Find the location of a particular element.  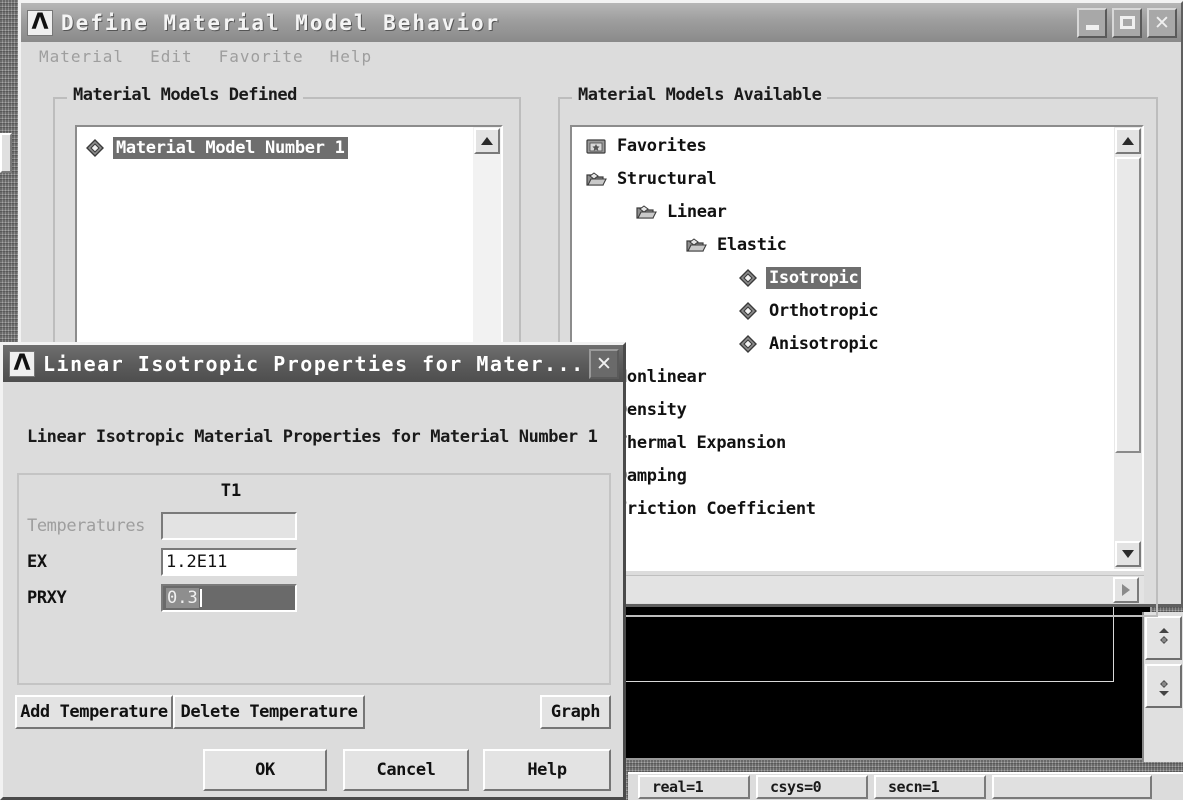

graph-button: Graph is located at coordinates (575, 712).